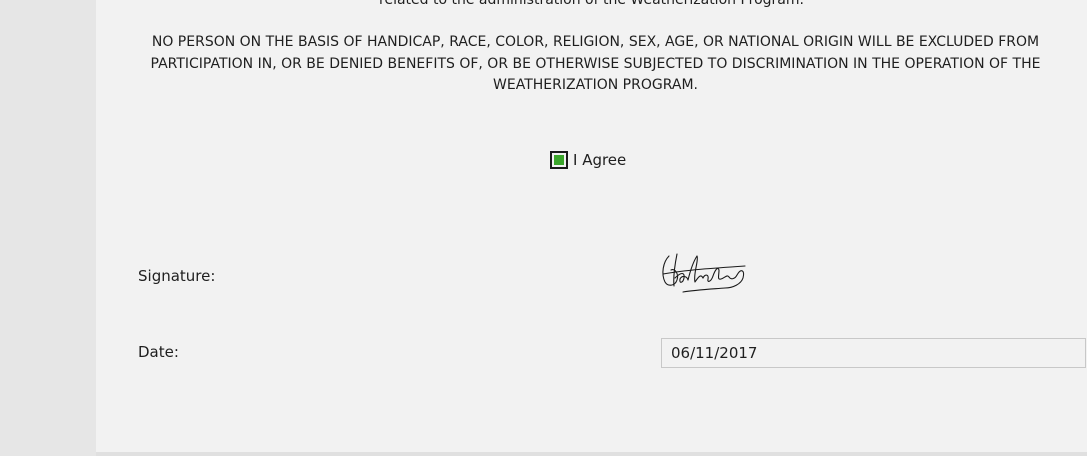 This screenshot has height=456, width=1087. What do you see at coordinates (873, 353) in the screenshot?
I see `date-input` at bounding box center [873, 353].